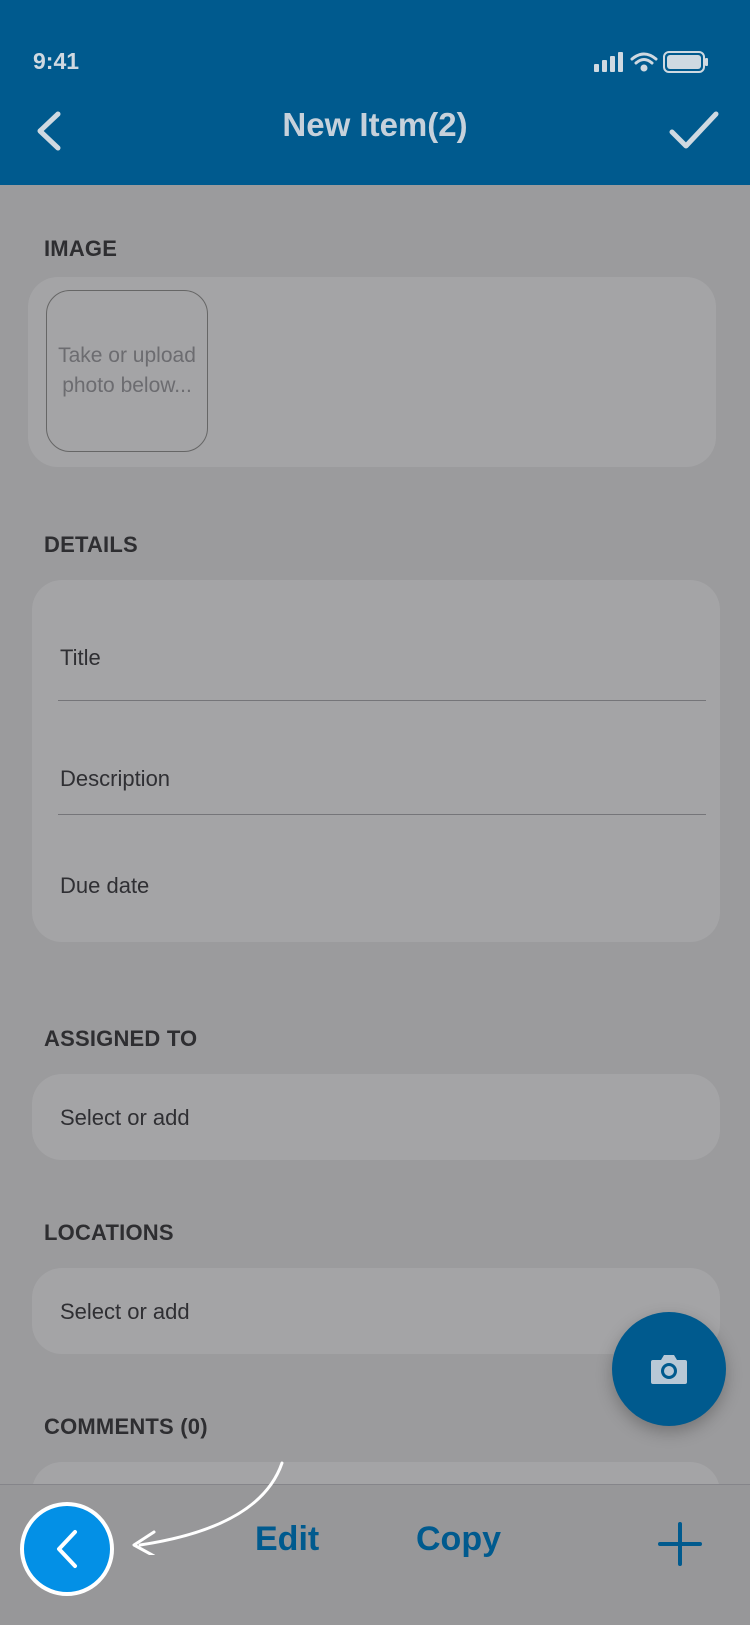 Image resolution: width=750 pixels, height=1625 pixels. Describe the element at coordinates (115, 779) in the screenshot. I see `description-field: Description` at that location.